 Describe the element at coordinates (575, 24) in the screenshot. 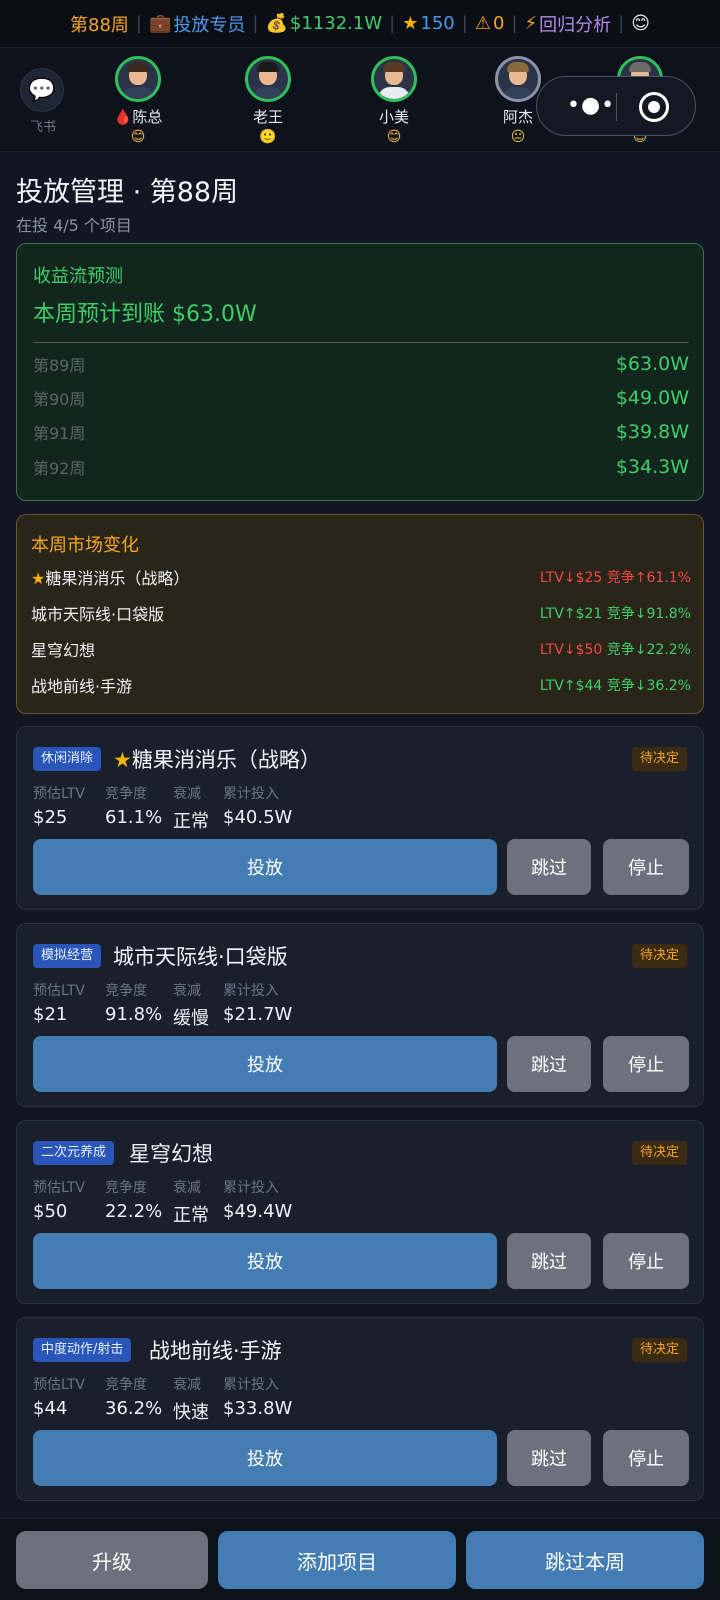

I see `analysis-link: 回归分析` at that location.